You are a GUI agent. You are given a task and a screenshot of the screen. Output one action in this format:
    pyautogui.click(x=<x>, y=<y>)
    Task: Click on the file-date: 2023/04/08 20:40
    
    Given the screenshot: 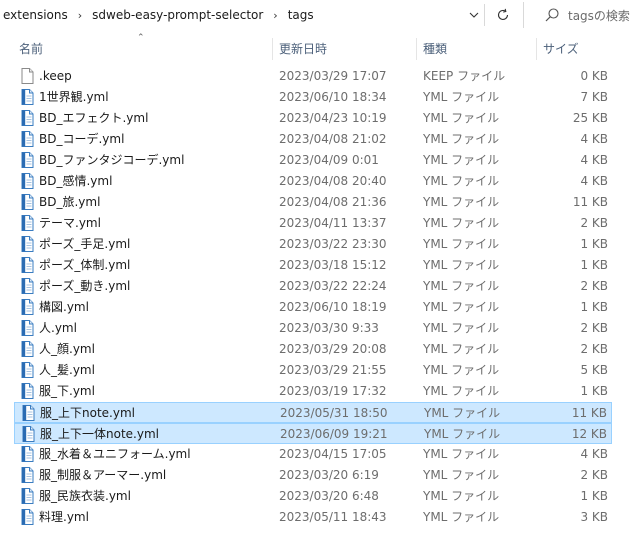 What is the action you would take?
    pyautogui.click(x=333, y=181)
    